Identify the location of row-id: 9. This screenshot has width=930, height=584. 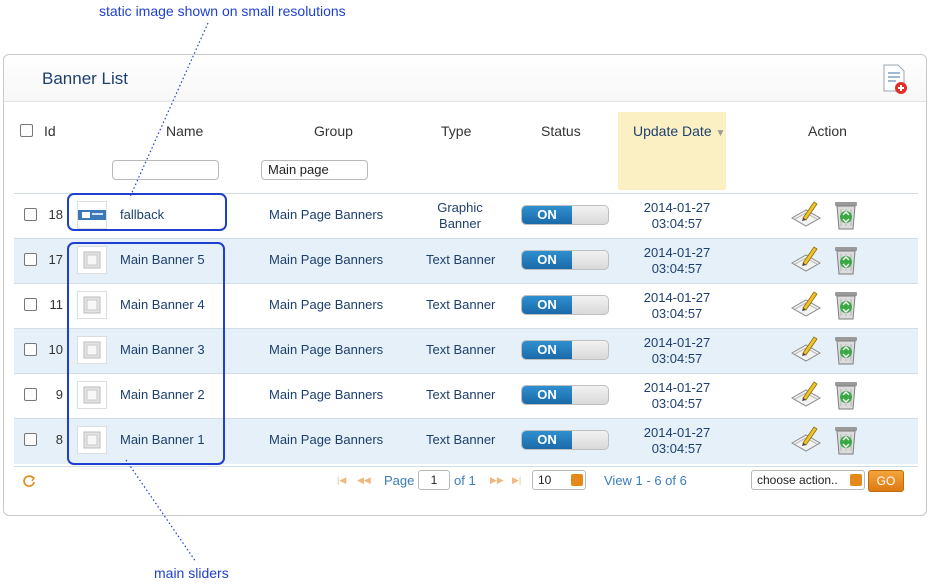
(59, 394).